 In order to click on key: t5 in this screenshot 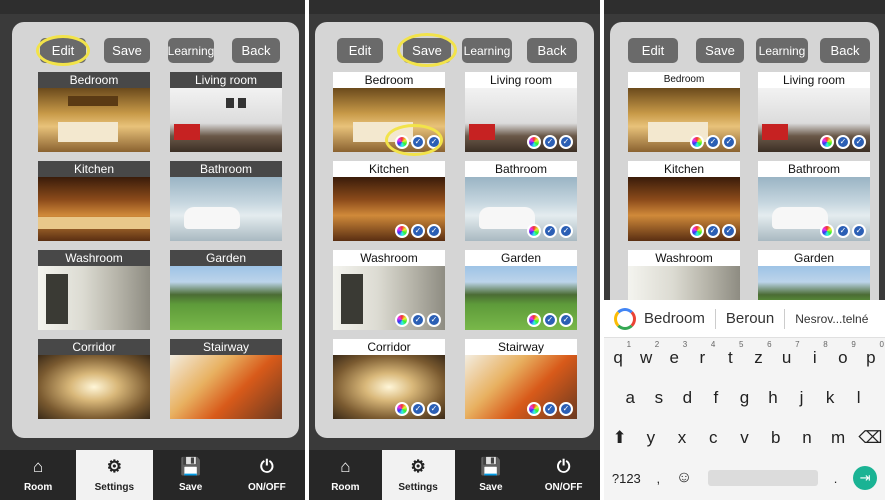, I will do `click(731, 354)`.